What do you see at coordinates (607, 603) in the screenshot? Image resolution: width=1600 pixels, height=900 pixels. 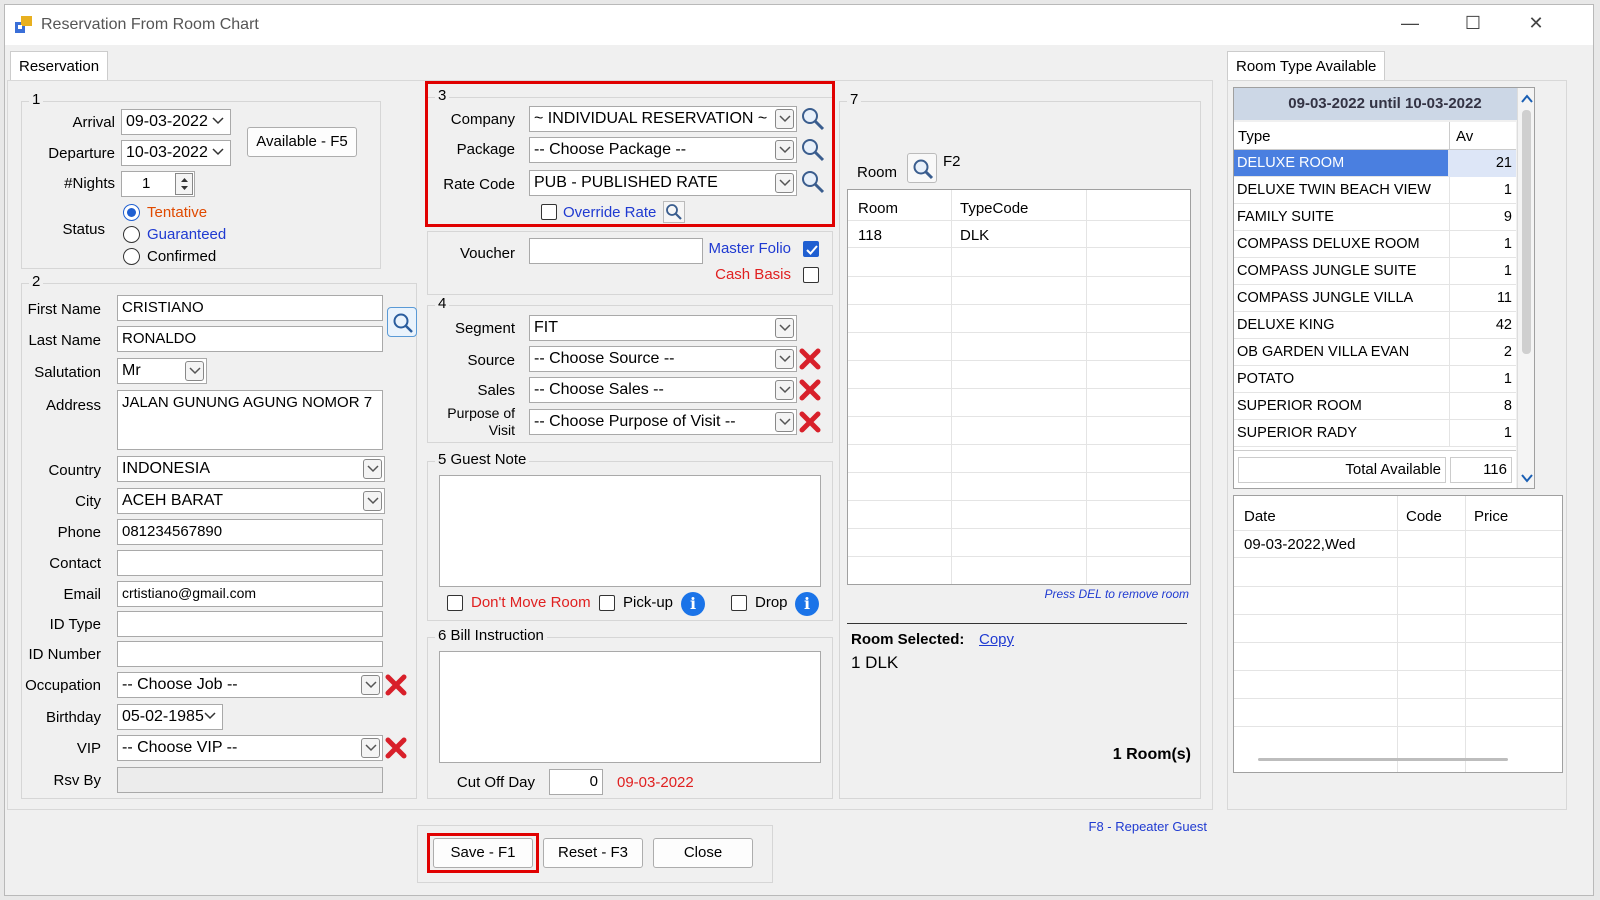 I see `pickup-checkbox` at bounding box center [607, 603].